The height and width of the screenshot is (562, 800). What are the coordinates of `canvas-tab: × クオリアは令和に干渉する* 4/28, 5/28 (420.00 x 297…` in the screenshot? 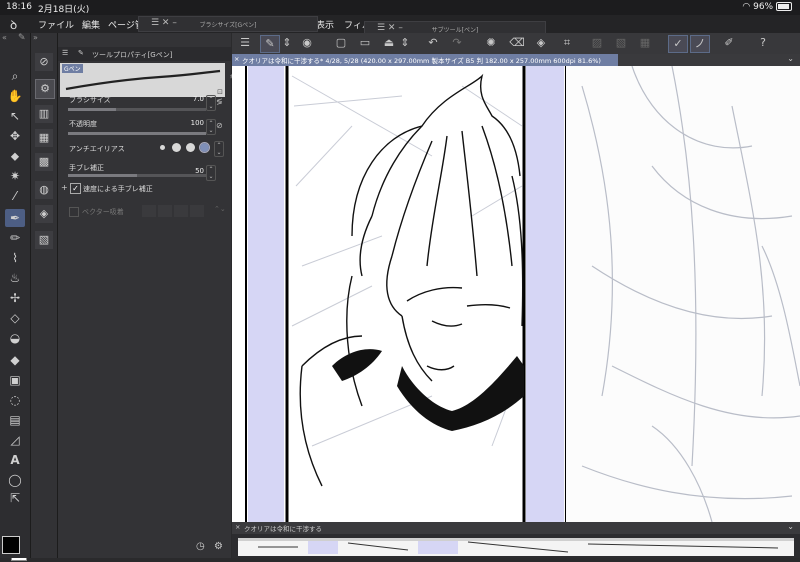 It's located at (425, 60).